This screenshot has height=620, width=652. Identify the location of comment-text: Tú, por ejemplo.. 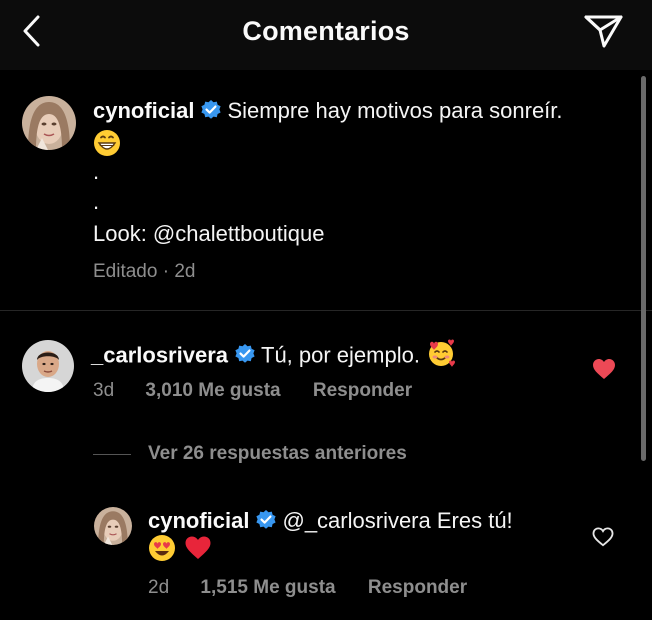
(340, 355).